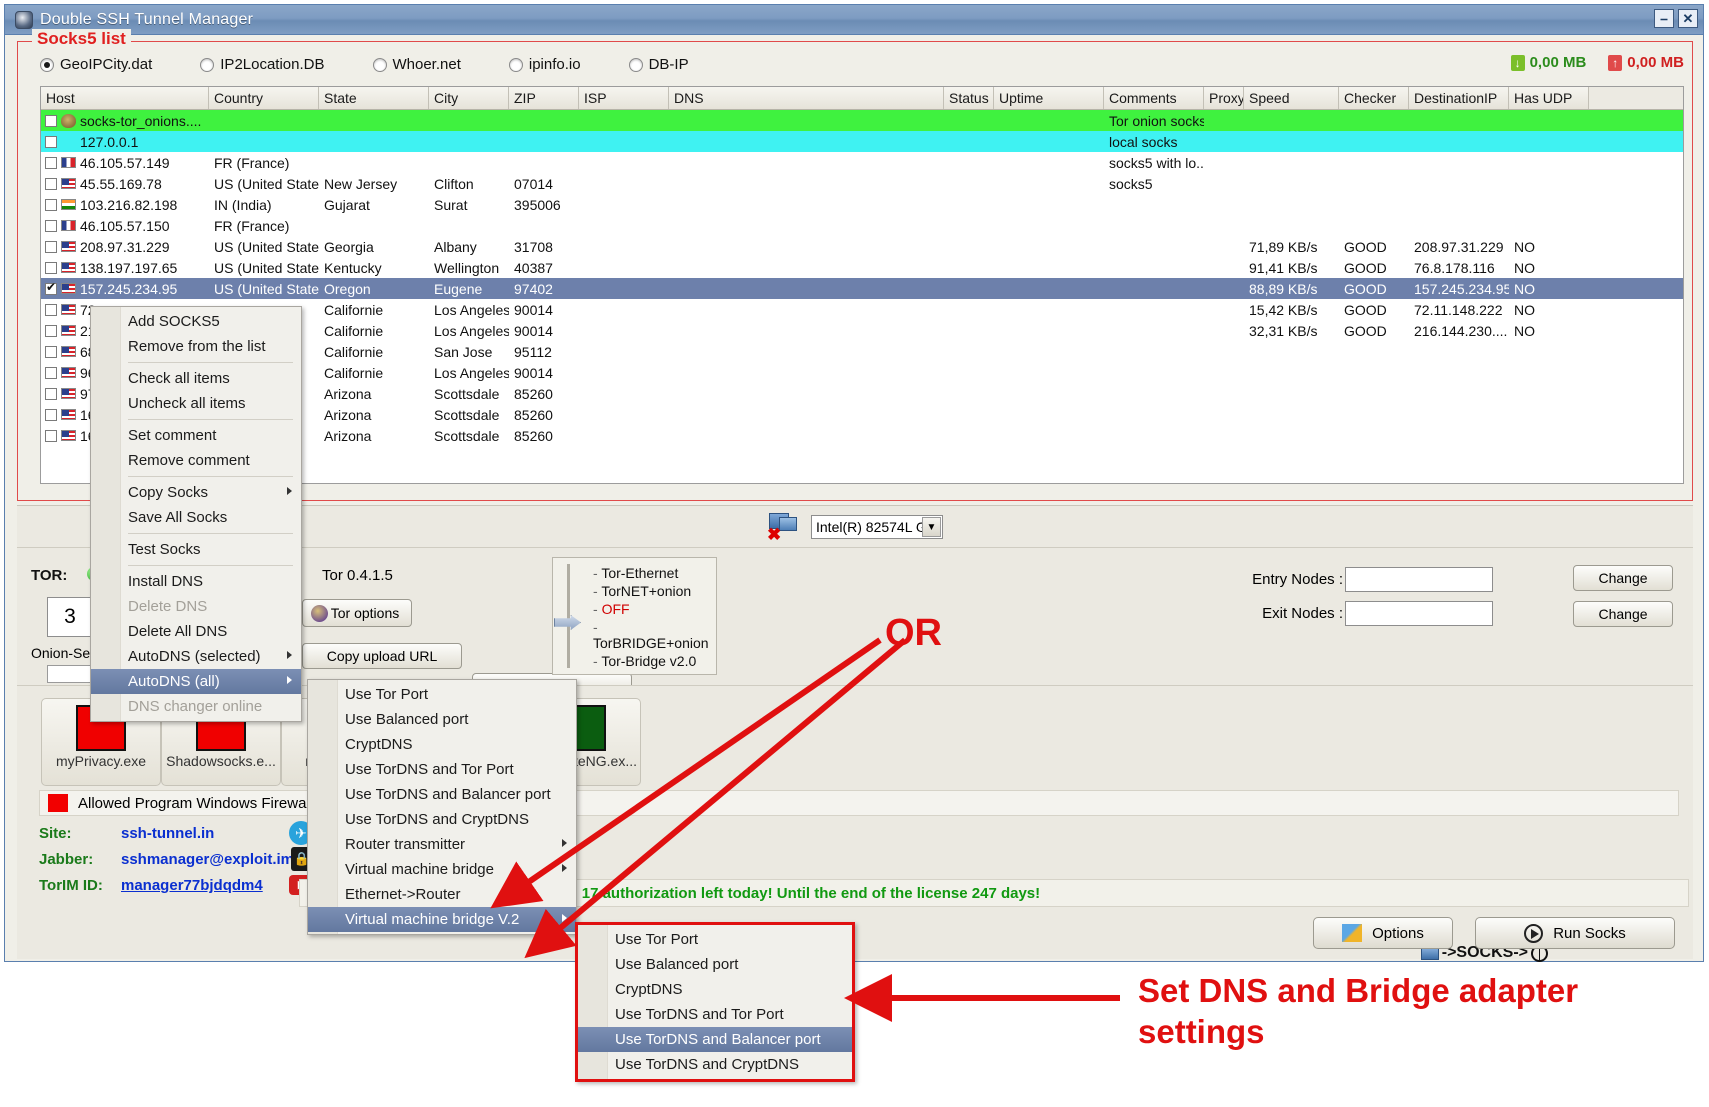 The image size is (1709, 1107). Describe the element at coordinates (658, 64) in the screenshot. I see `radio-dbip: DB-IP` at that location.